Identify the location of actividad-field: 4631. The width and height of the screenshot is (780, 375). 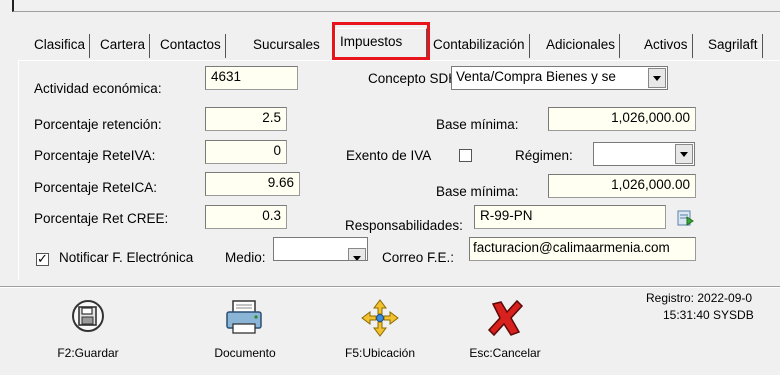
(251, 78).